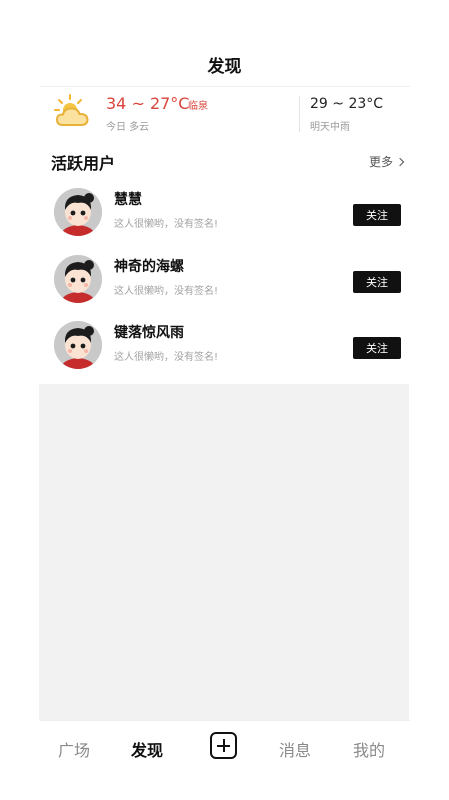  Describe the element at coordinates (400, 161) in the screenshot. I see `chevron-right-icon` at that location.